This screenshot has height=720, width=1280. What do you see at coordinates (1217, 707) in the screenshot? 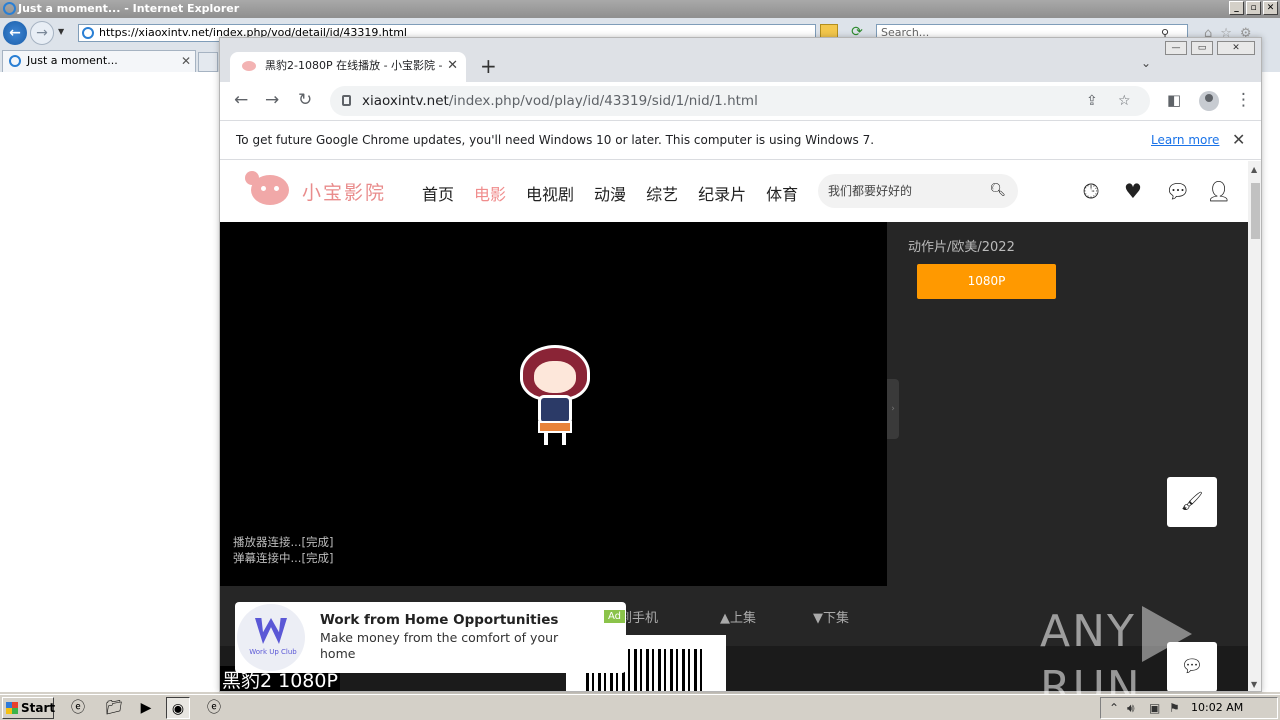
I see `taskbar-clock: 10:02 AM` at bounding box center [1217, 707].